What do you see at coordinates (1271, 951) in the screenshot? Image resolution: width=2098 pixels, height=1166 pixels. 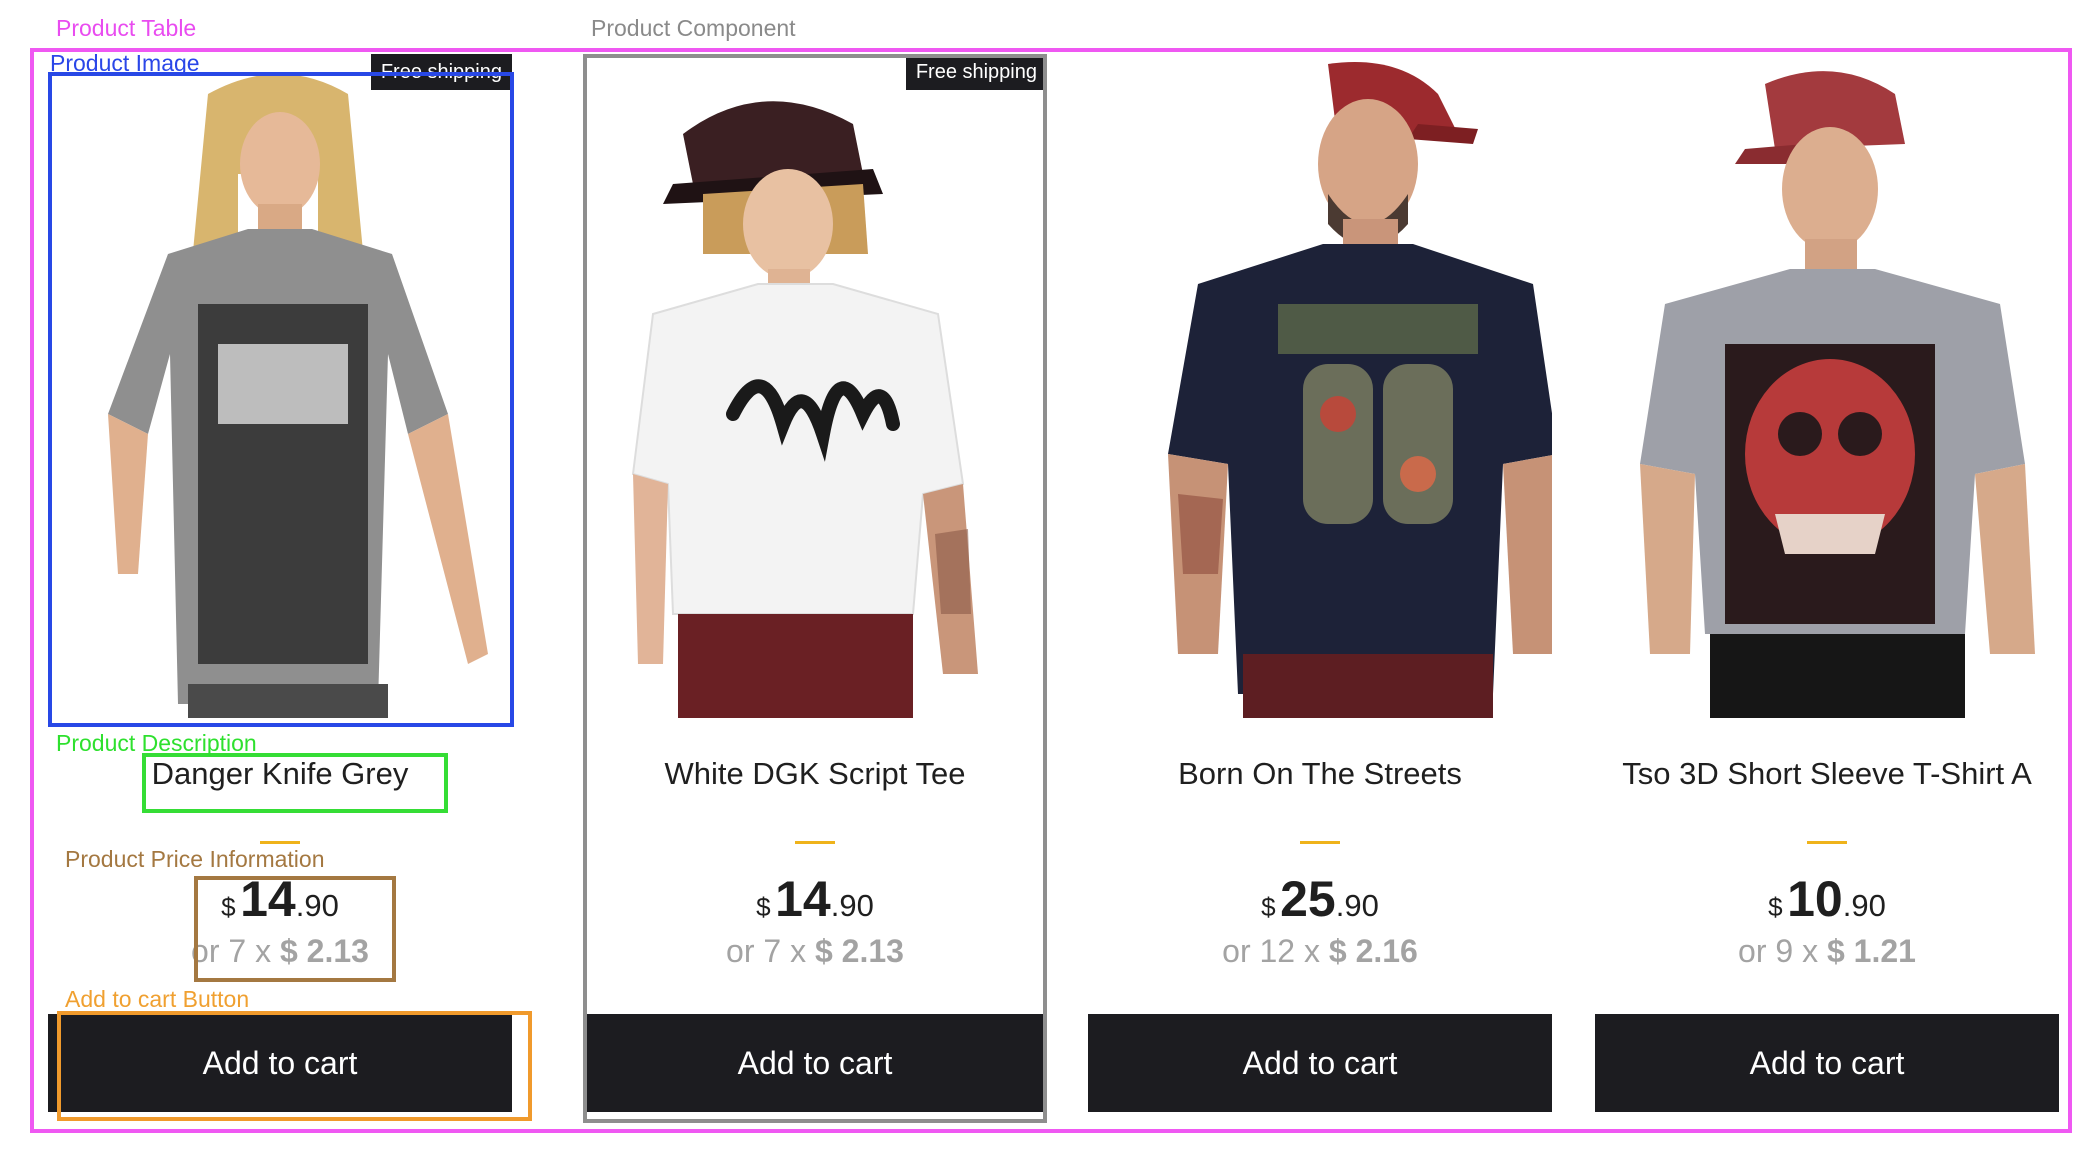 I see `installments-prefix: or 12 x` at bounding box center [1271, 951].